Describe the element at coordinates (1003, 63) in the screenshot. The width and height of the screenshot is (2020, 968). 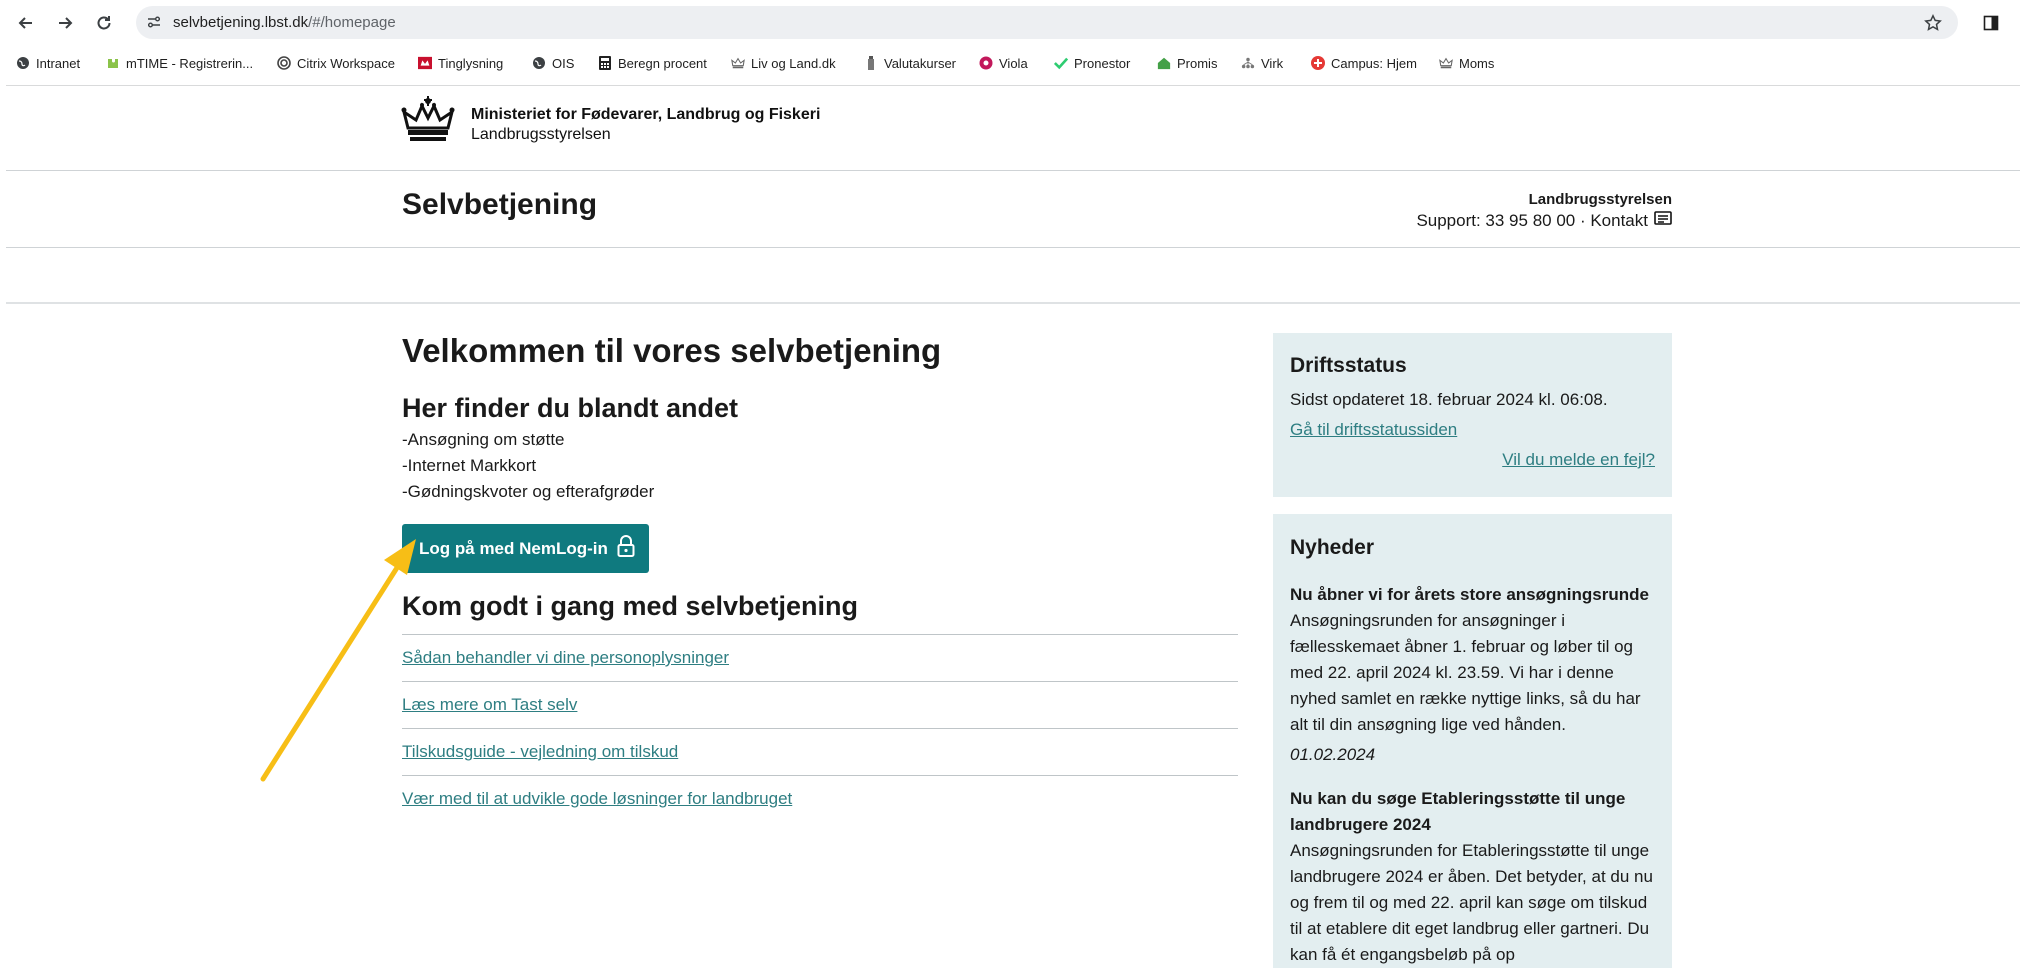
I see `bookmark-viola: Viola` at that location.